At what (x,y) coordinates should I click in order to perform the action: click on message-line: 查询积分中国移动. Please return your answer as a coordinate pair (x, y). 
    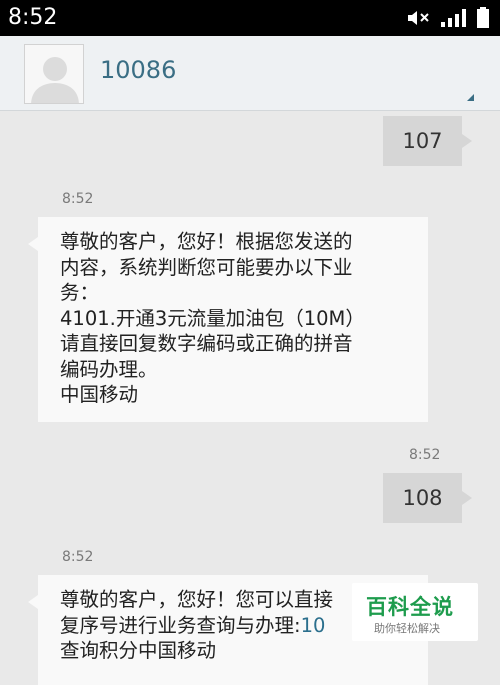
    Looking at the image, I should click on (138, 650).